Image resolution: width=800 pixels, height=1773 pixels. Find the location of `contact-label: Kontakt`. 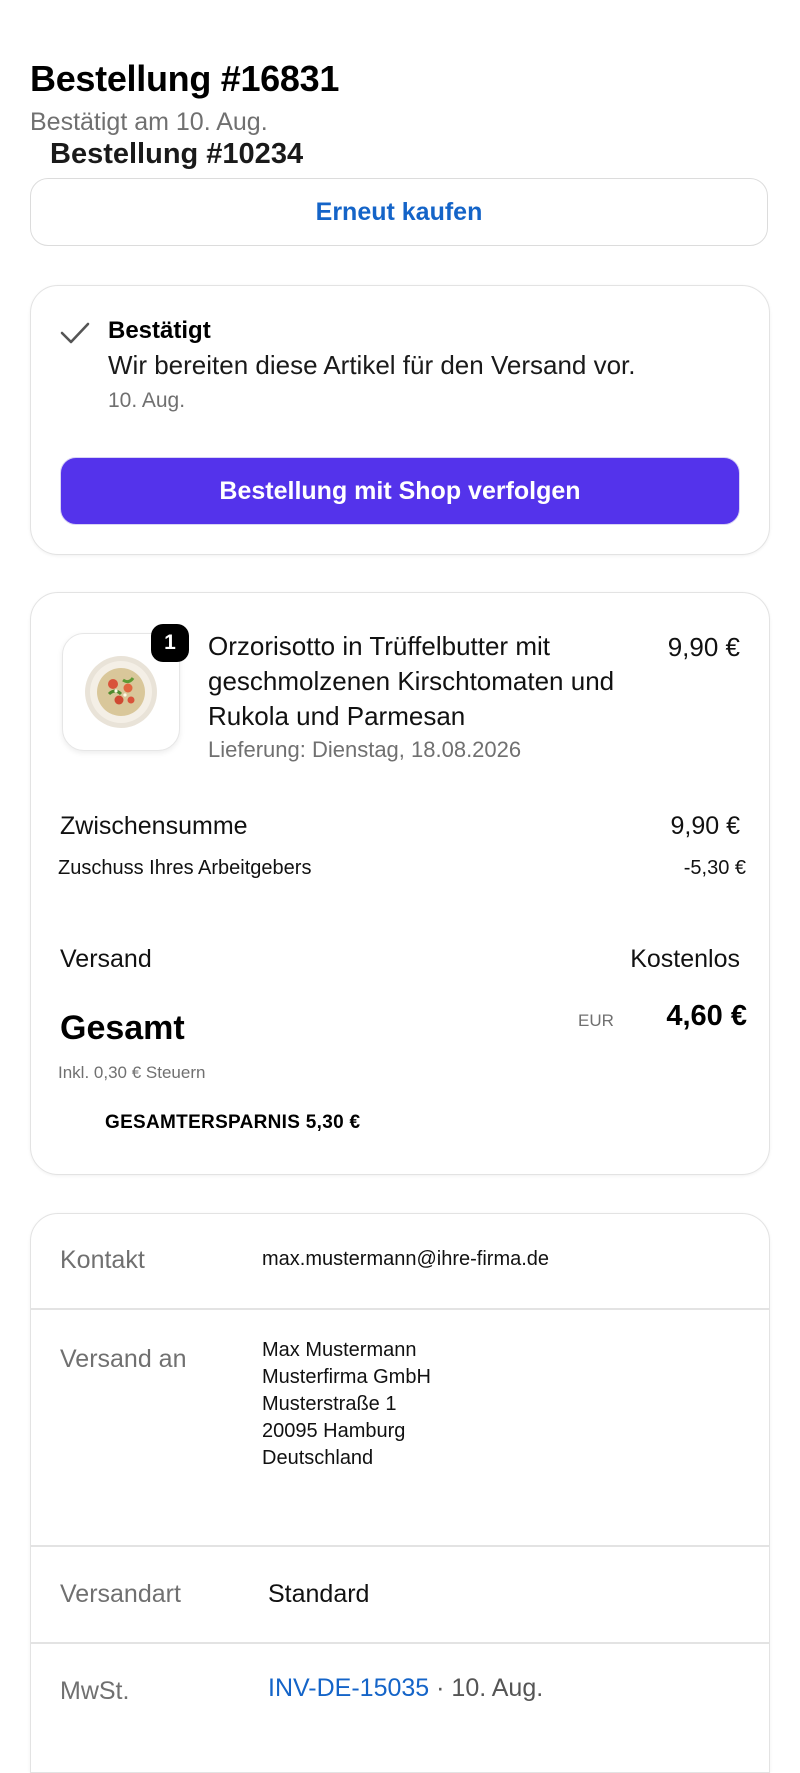

contact-label: Kontakt is located at coordinates (102, 1260).